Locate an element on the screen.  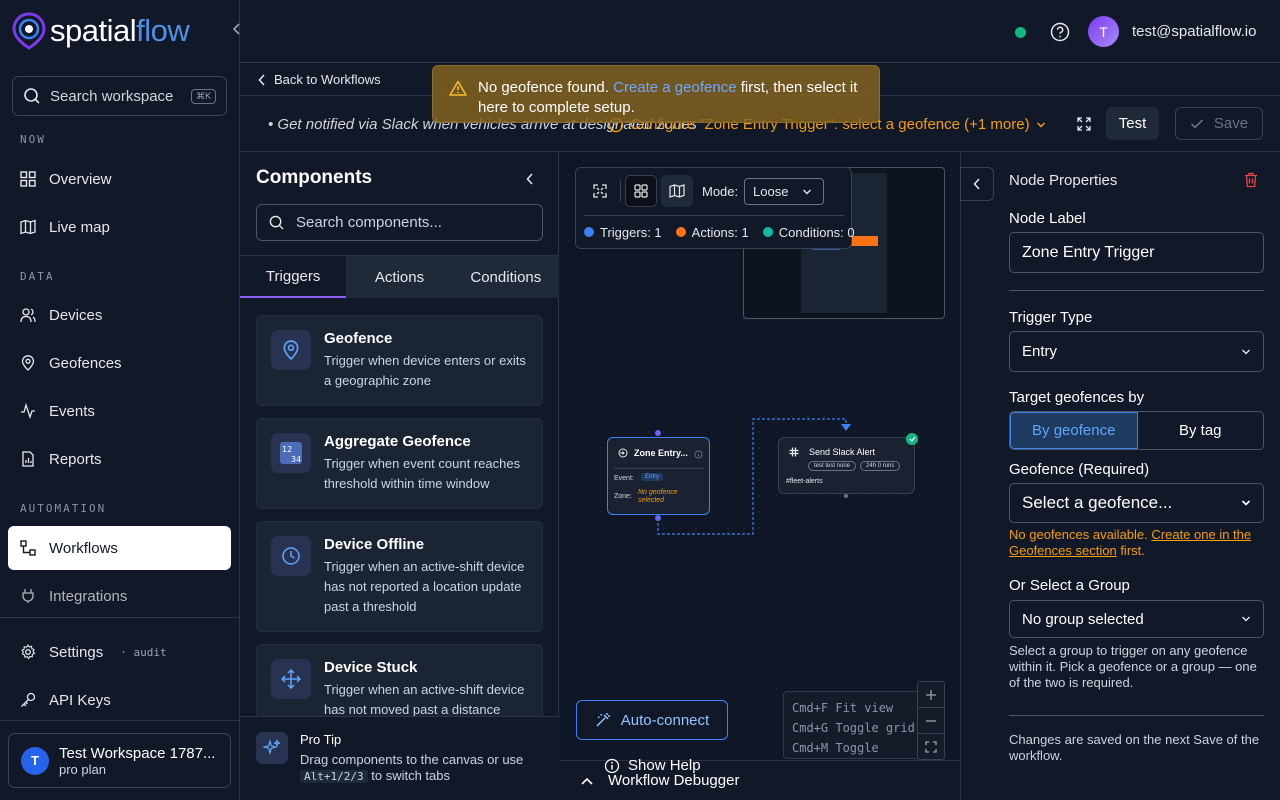
brand-logo: spatialflow is located at coordinates (101, 31).